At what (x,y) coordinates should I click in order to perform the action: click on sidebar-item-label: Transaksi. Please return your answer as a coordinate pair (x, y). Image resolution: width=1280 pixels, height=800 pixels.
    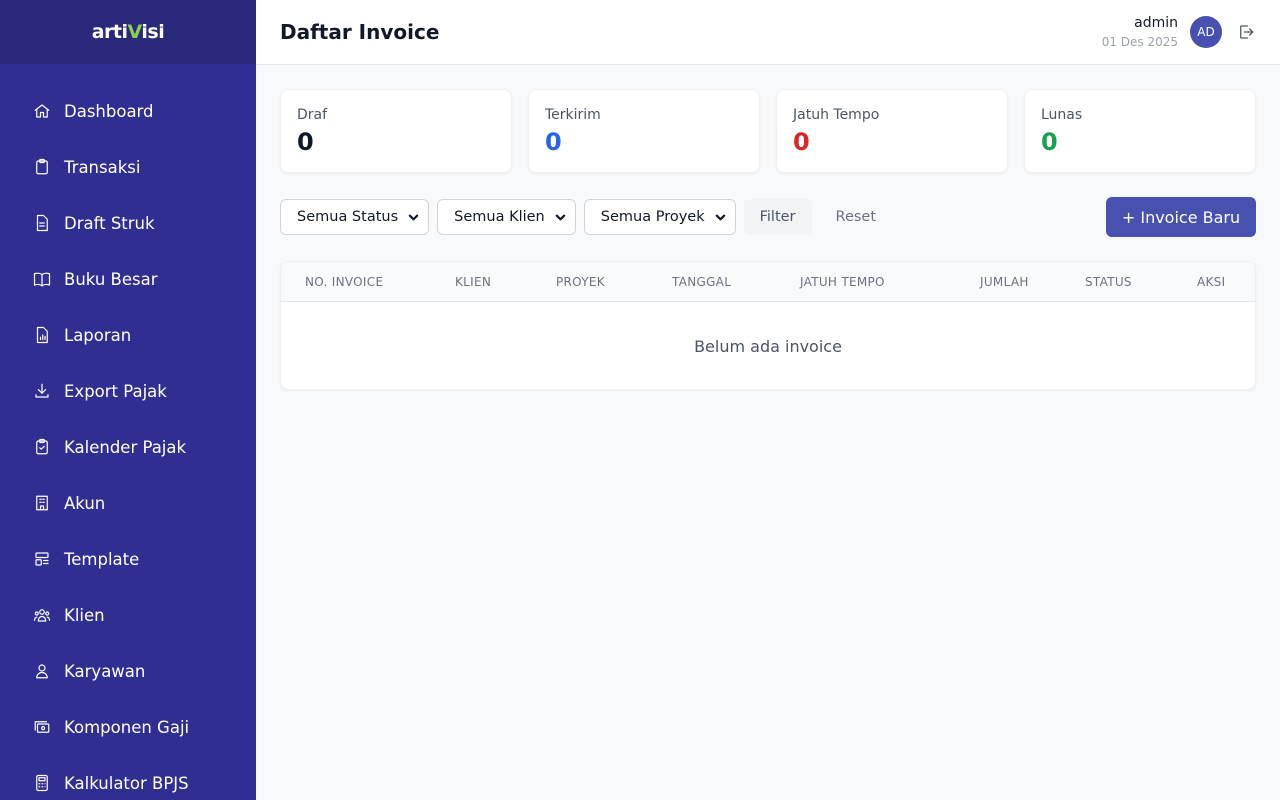
    Looking at the image, I should click on (102, 167).